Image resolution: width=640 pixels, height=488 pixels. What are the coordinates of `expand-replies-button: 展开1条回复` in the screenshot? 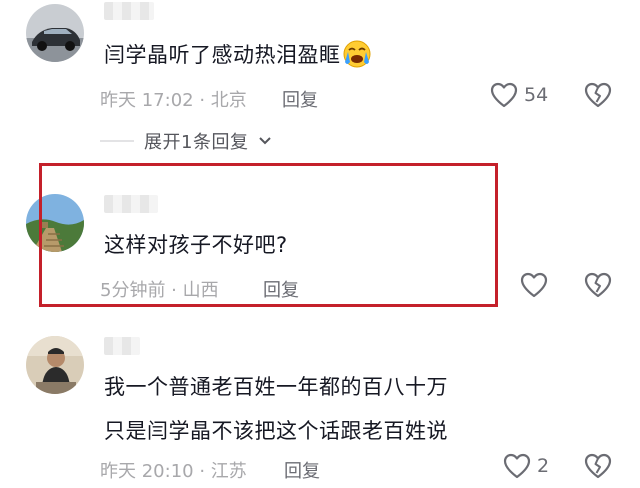 It's located at (186, 141).